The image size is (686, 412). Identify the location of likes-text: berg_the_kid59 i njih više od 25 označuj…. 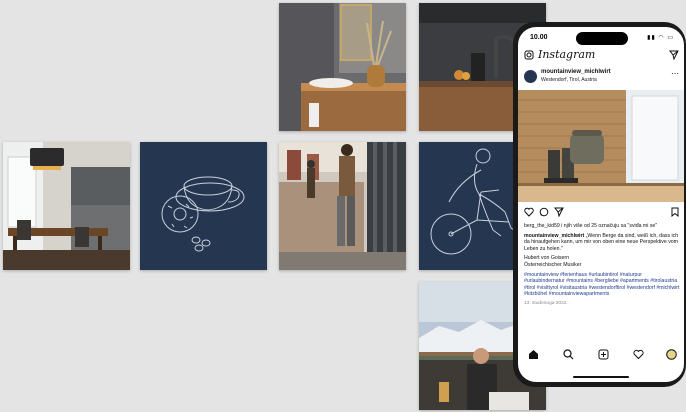
(602, 226).